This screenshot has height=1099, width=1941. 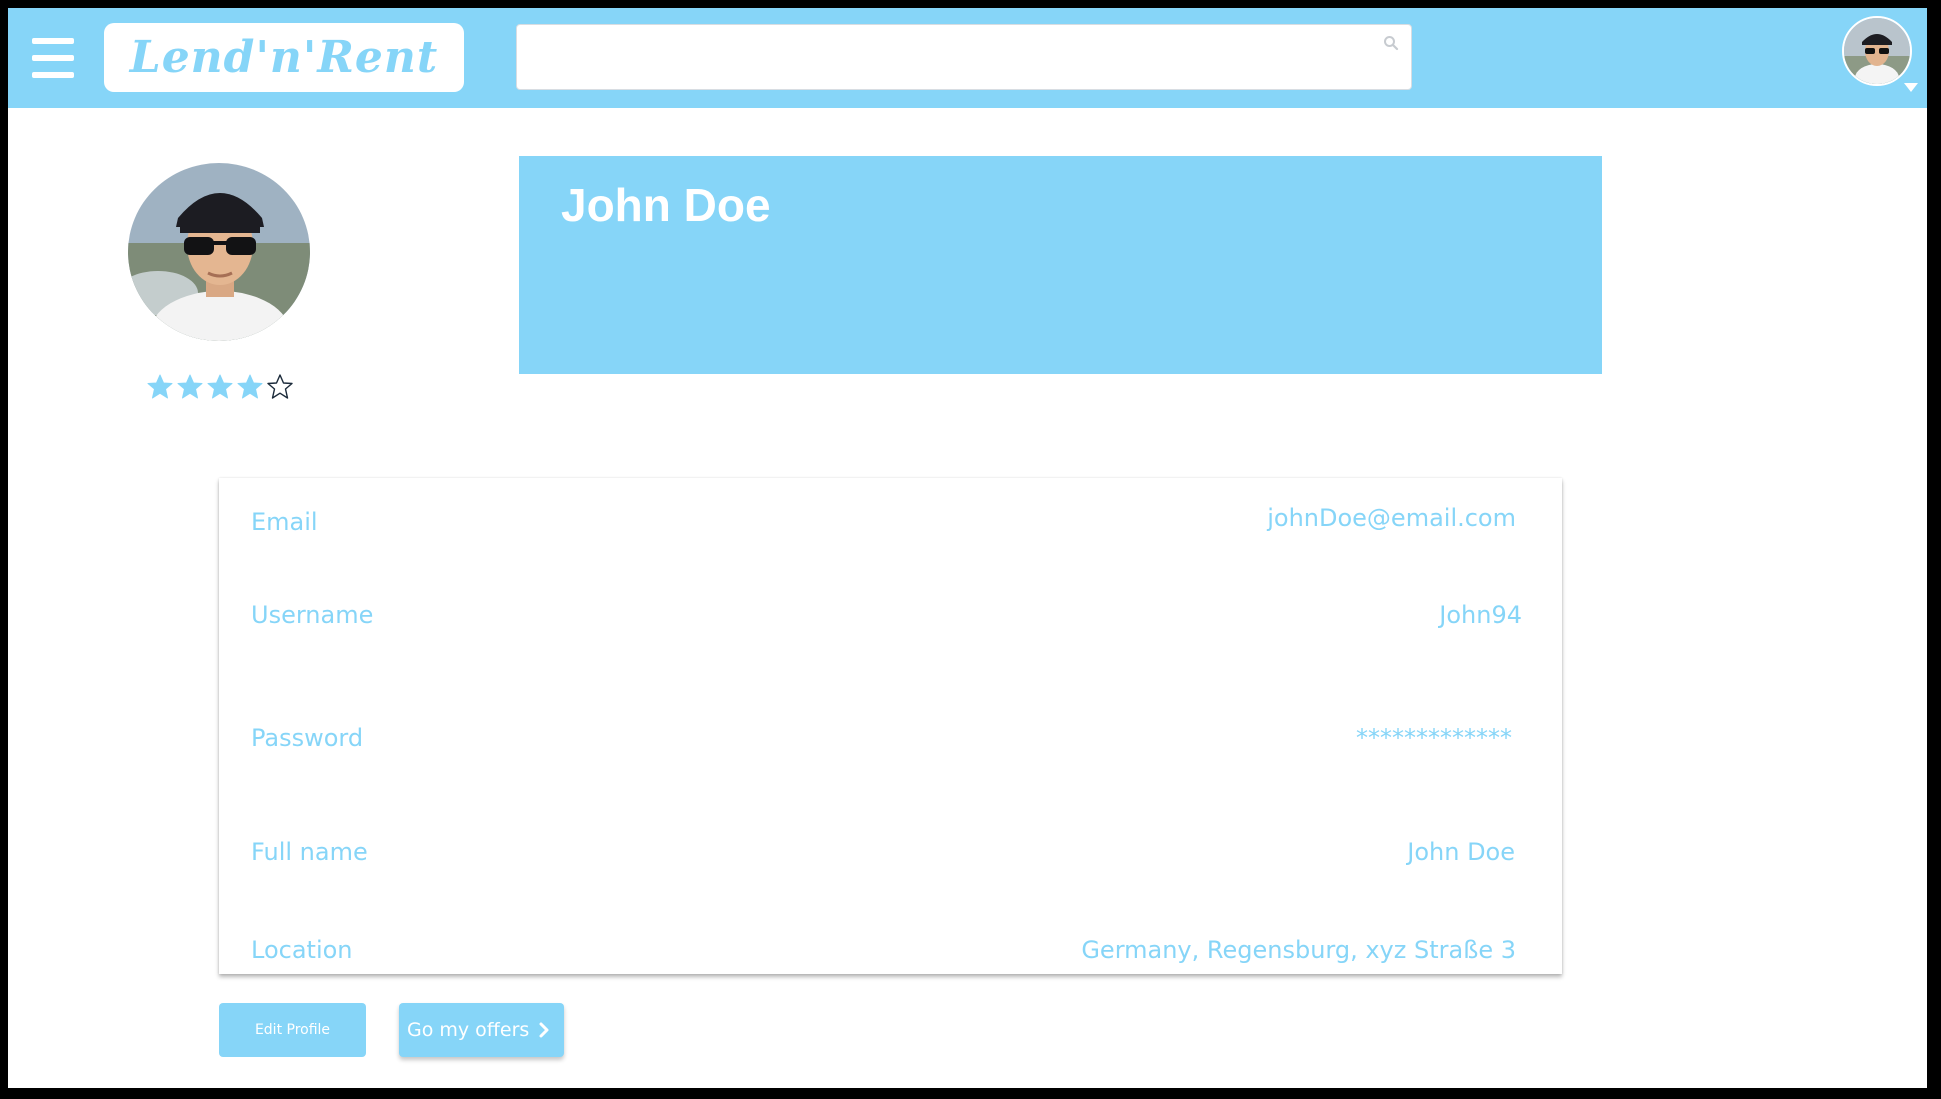 What do you see at coordinates (1434, 738) in the screenshot?
I see `password-value: *************` at bounding box center [1434, 738].